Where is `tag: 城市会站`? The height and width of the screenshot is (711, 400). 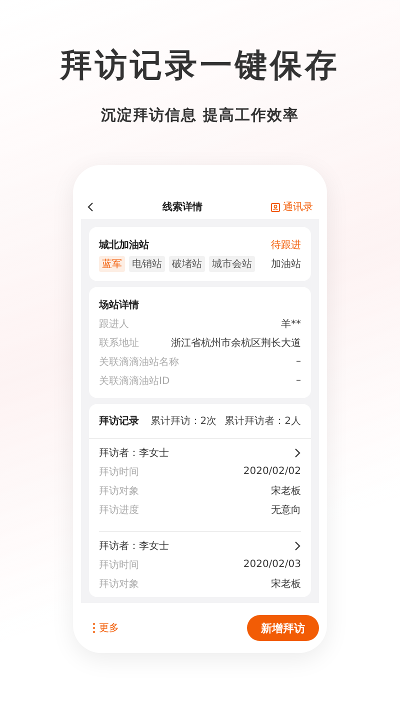 tag: 城市会站 is located at coordinates (232, 264).